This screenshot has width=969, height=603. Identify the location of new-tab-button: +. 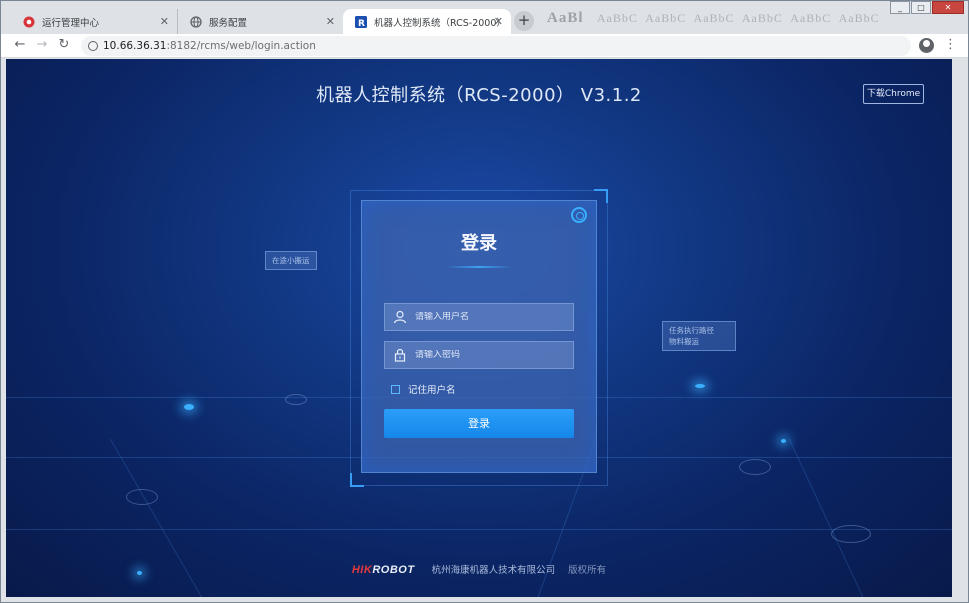
(524, 21).